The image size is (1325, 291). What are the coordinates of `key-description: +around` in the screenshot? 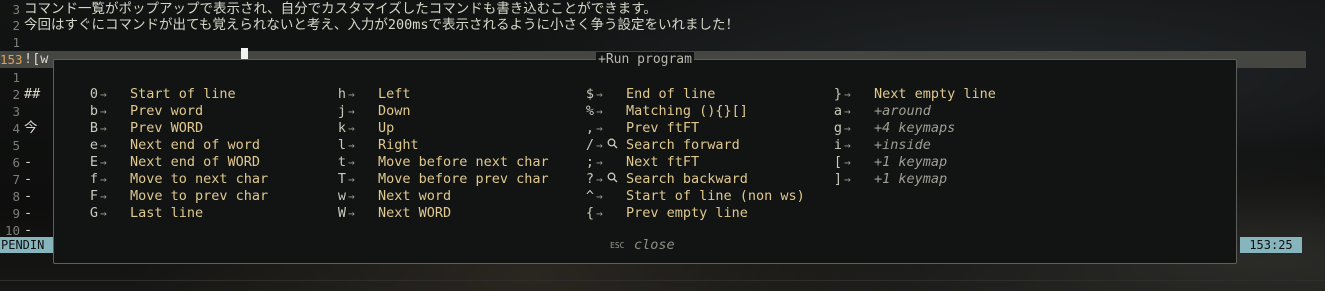 It's located at (902, 111).